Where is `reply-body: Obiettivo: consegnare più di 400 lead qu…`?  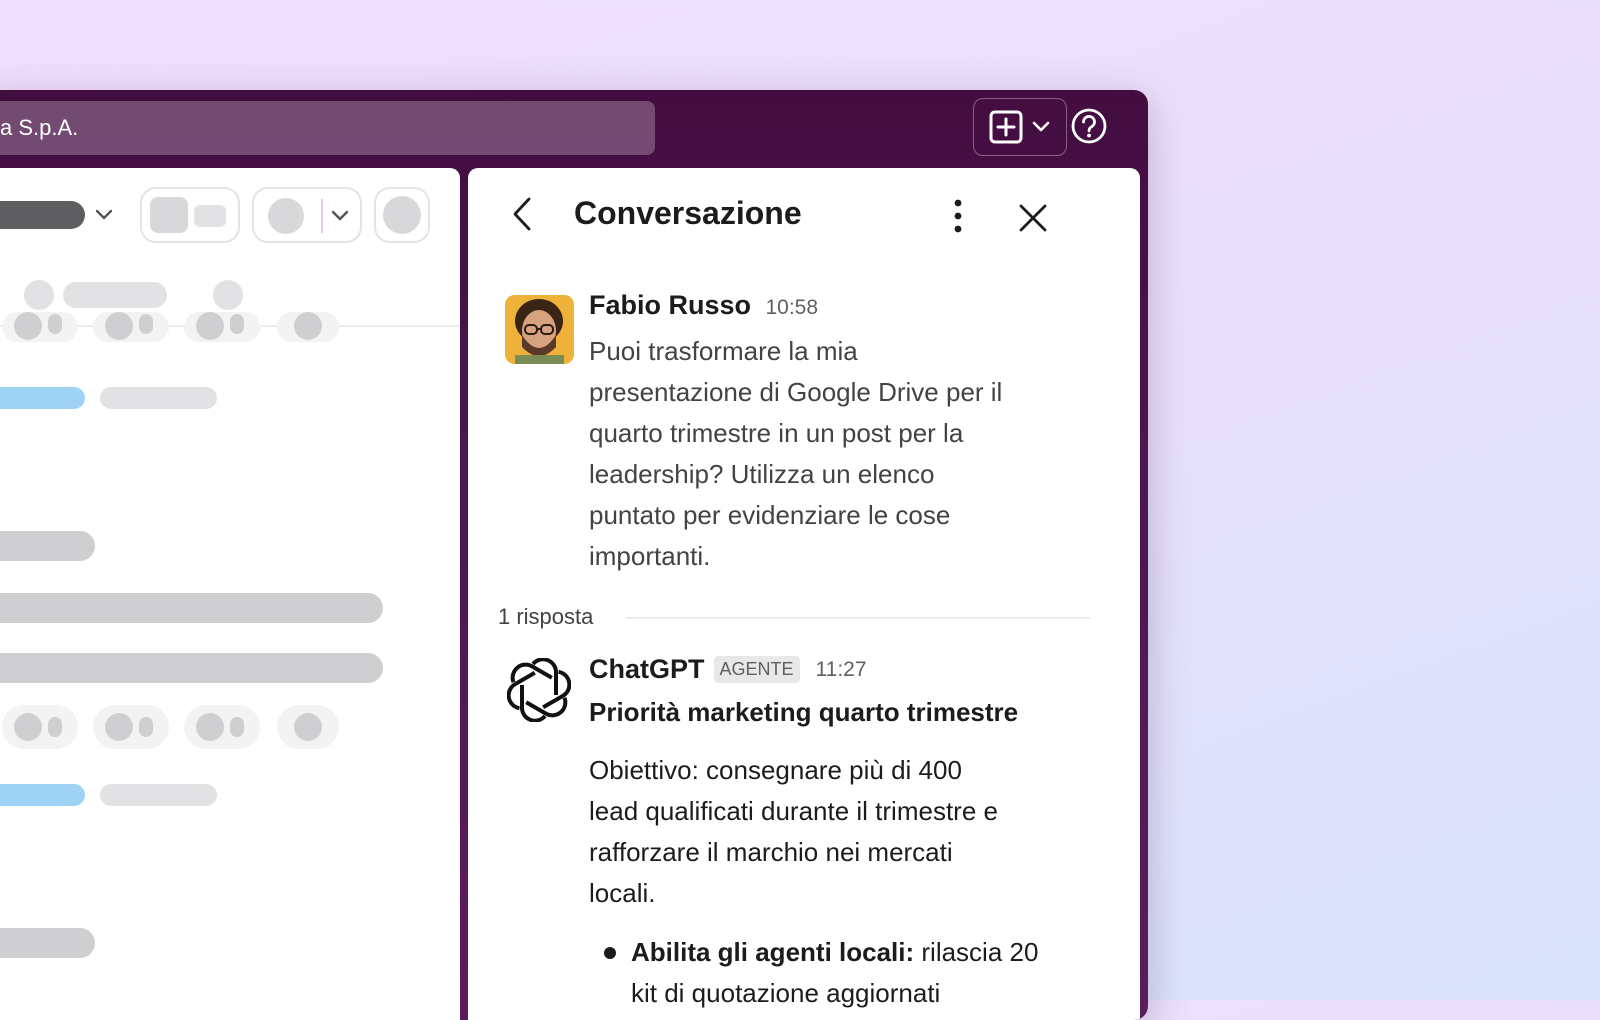
reply-body: Obiettivo: consegnare più di 400 lead qu… is located at coordinates (793, 832).